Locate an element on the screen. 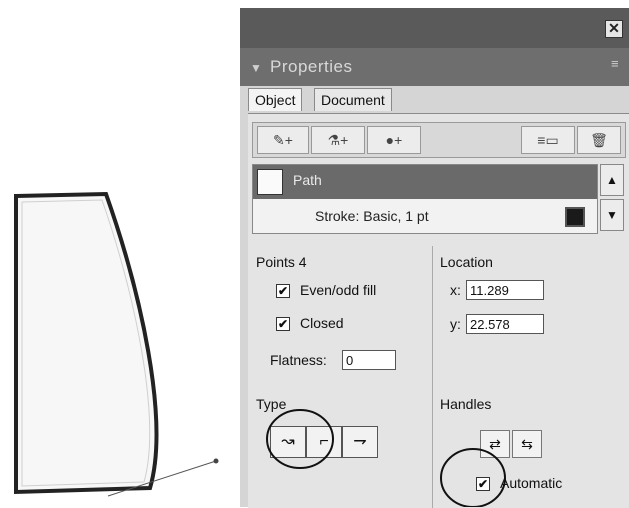  panel-titlebar: ✕ is located at coordinates (434, 28).